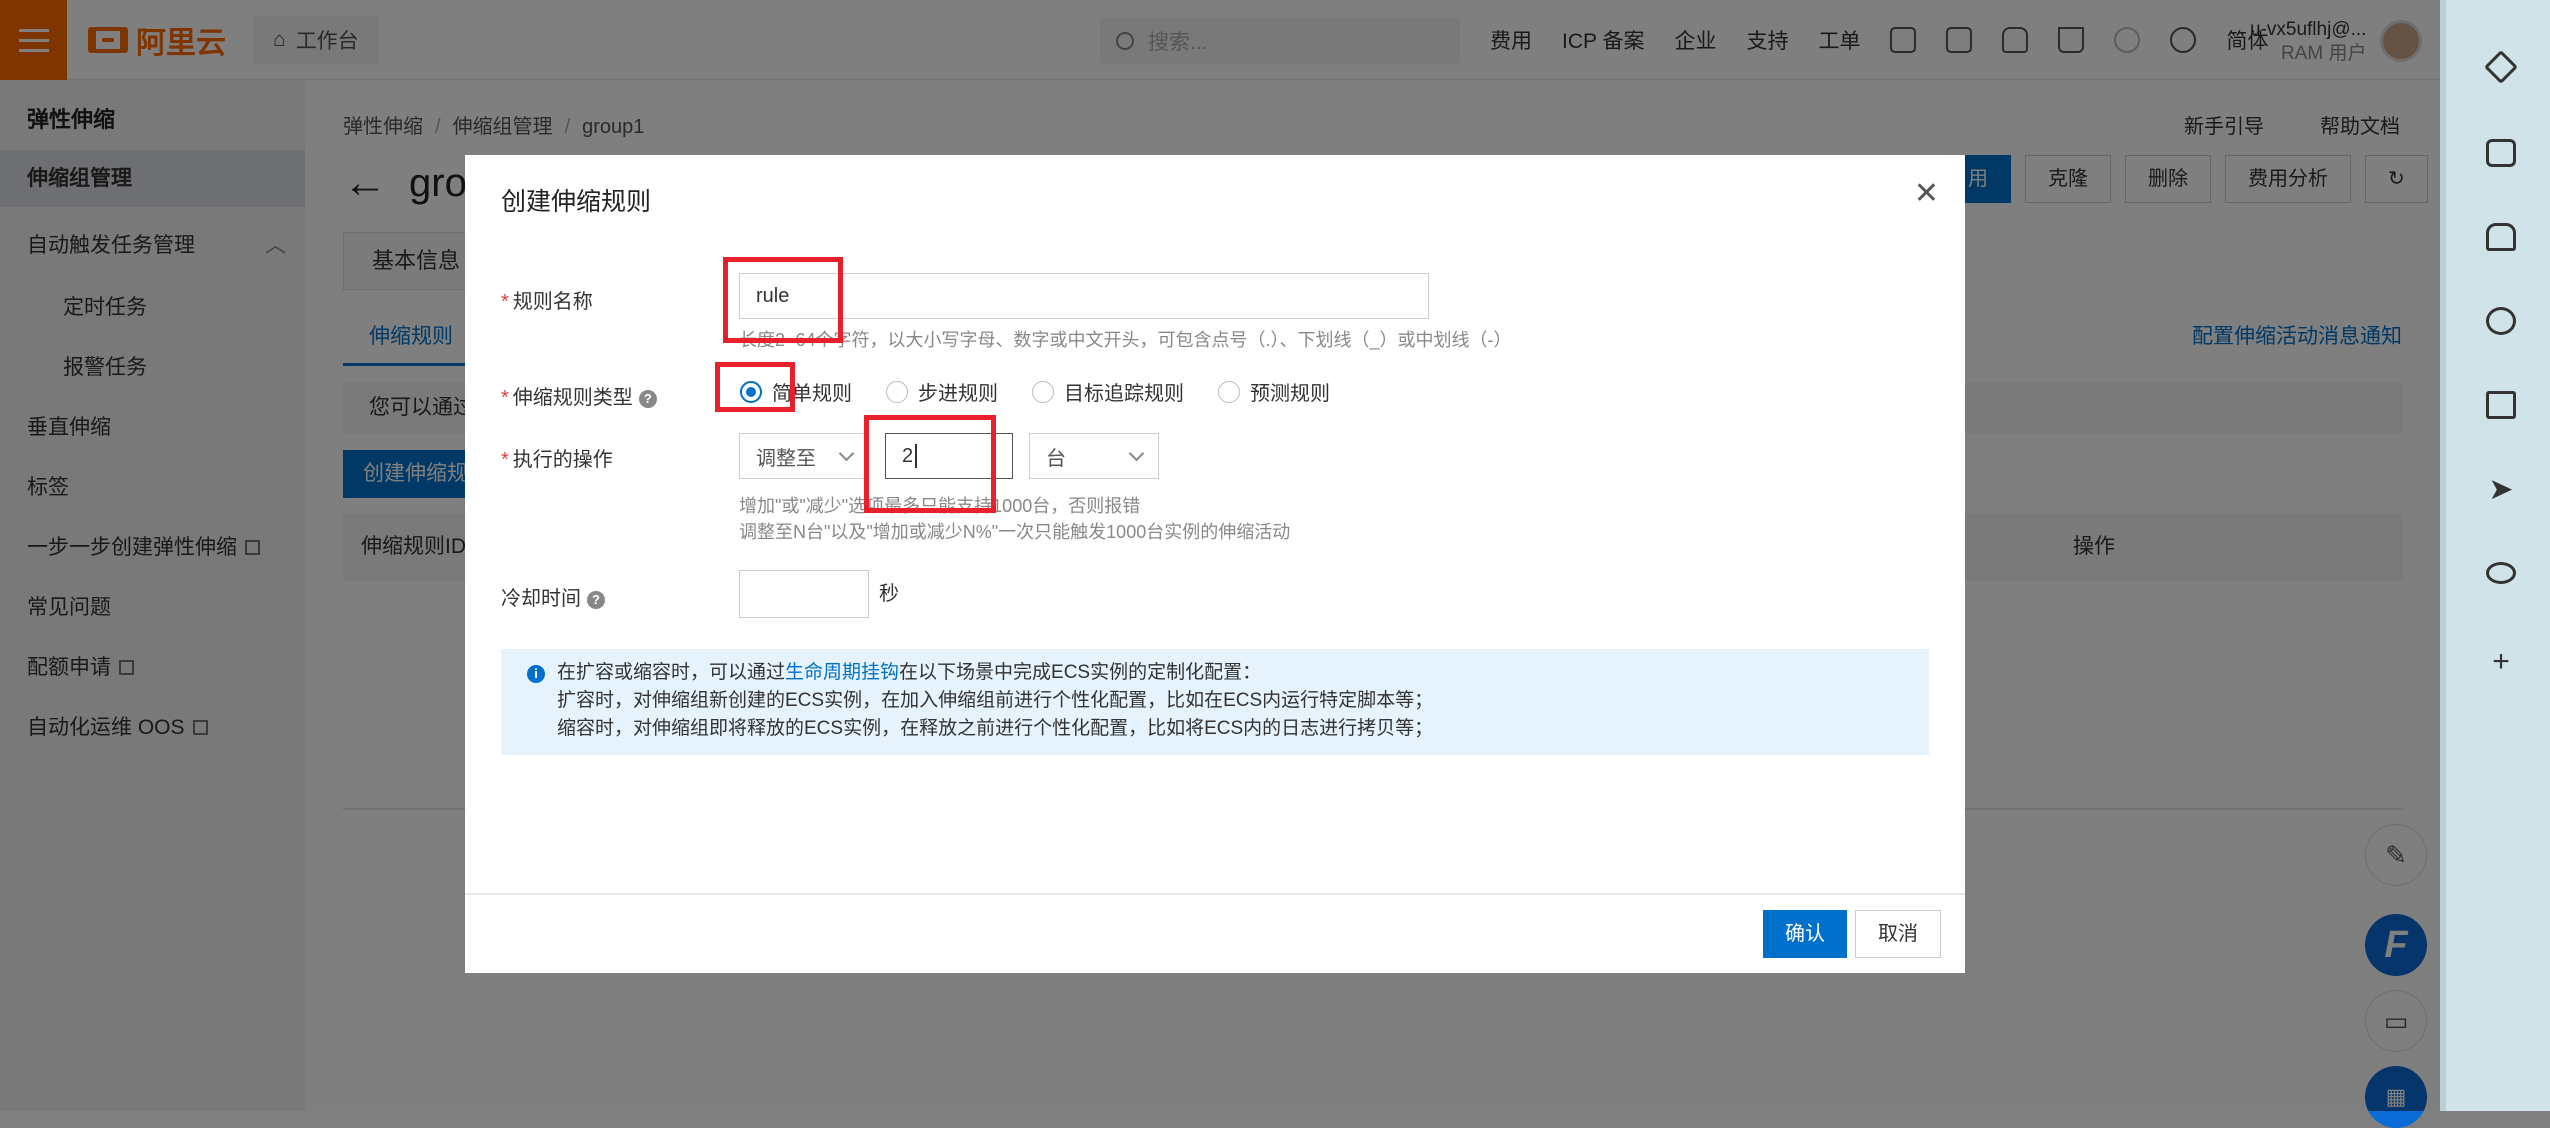 The height and width of the screenshot is (1128, 2550). Describe the element at coordinates (2501, 405) in the screenshot. I see `outlook-icon` at that location.